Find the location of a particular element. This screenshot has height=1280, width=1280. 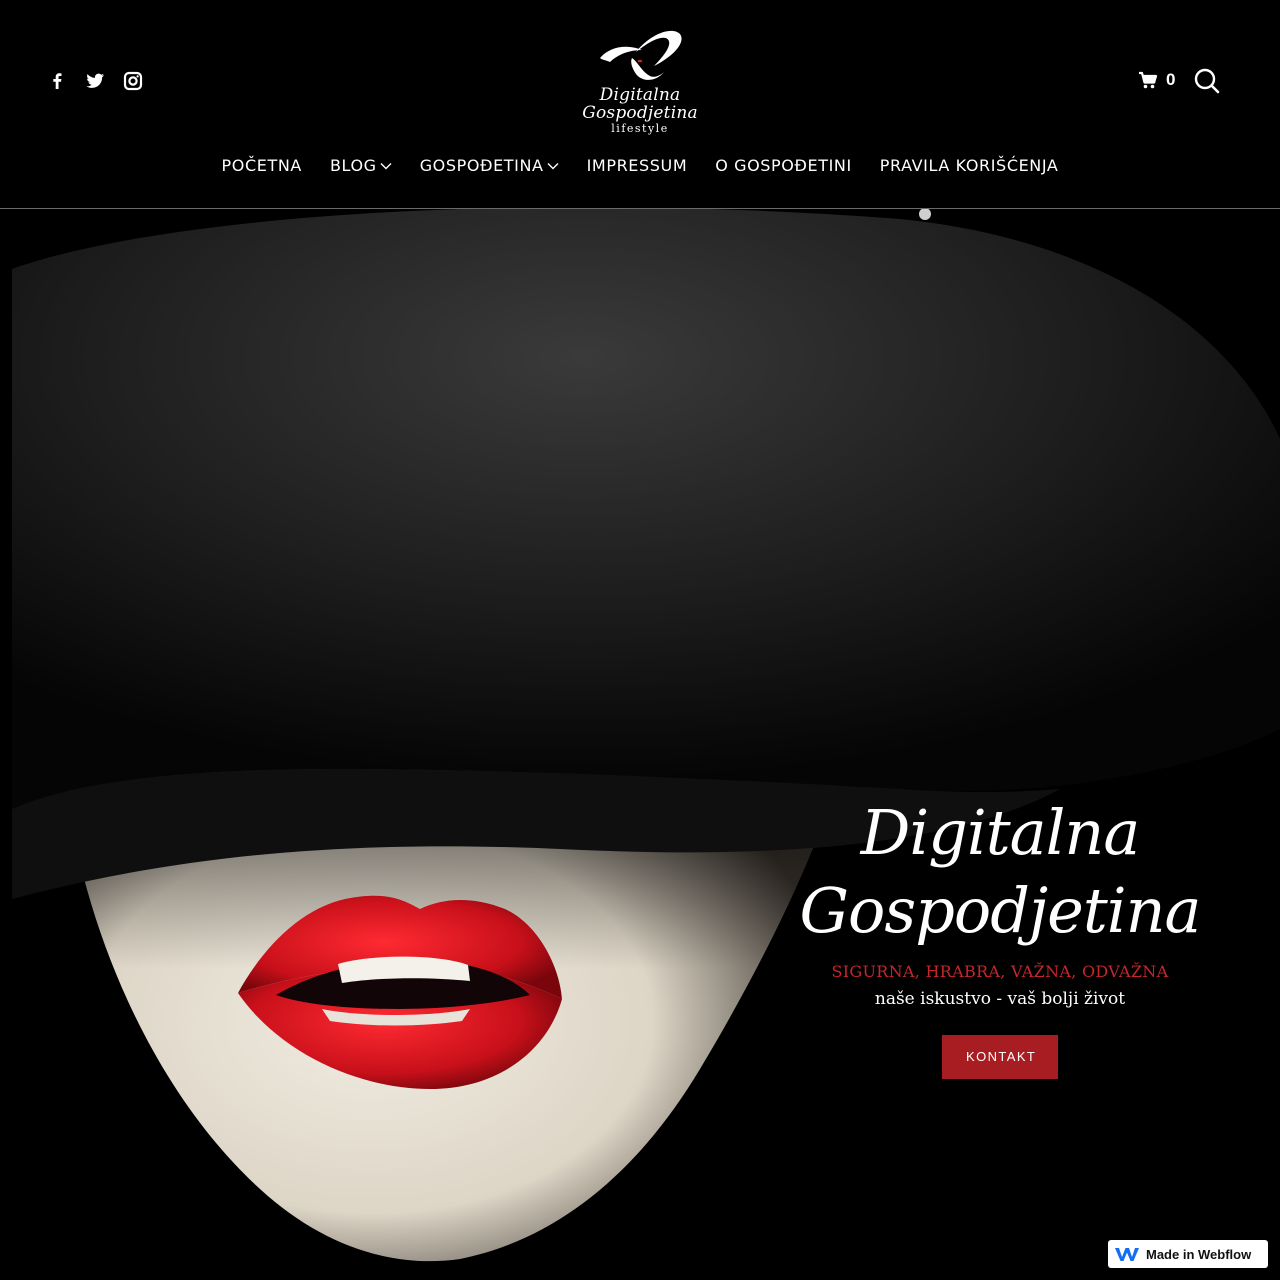

webflow-icon is located at coordinates (1127, 1254).